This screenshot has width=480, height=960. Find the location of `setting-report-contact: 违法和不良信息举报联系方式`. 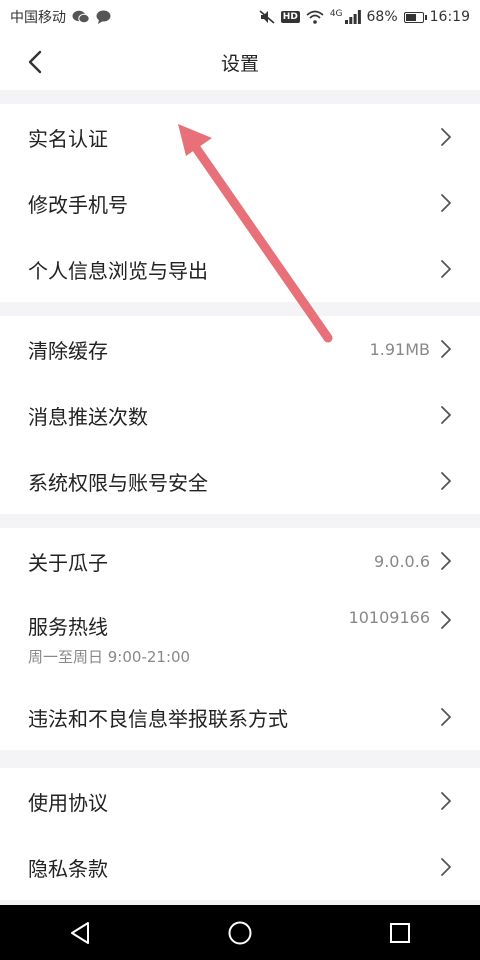

setting-report-contact: 违法和不良信息举报联系方式 is located at coordinates (240, 717).